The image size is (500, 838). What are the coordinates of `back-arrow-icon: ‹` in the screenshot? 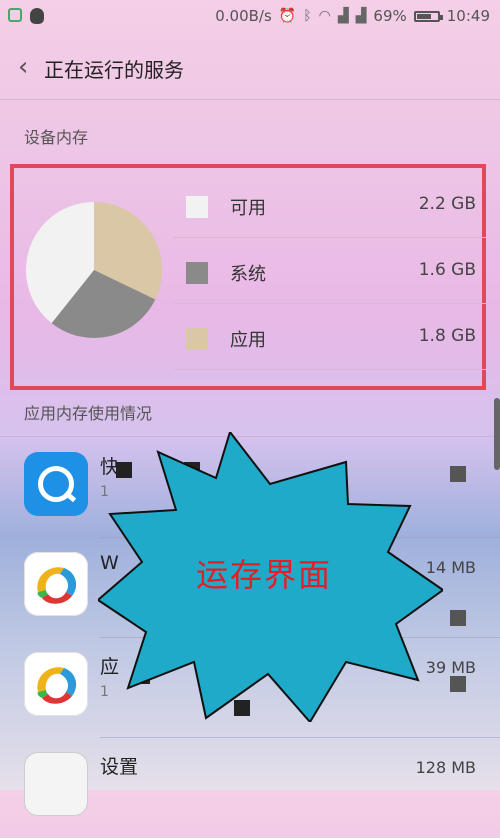 It's located at (23, 67).